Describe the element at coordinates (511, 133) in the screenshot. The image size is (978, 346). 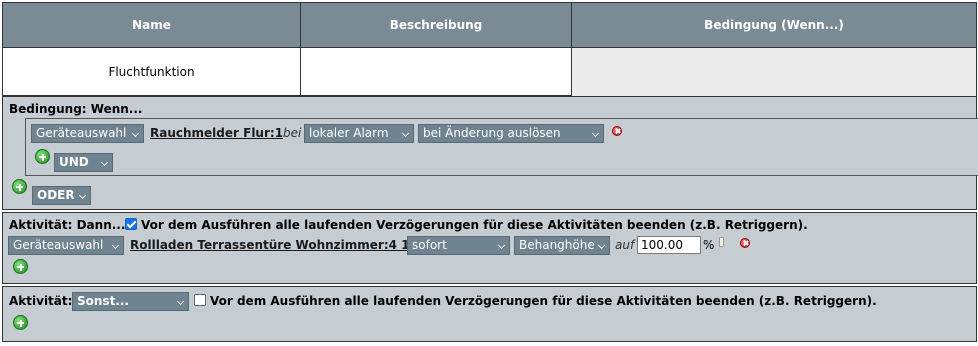
I see `change-select: bei Änderung auslösen` at that location.